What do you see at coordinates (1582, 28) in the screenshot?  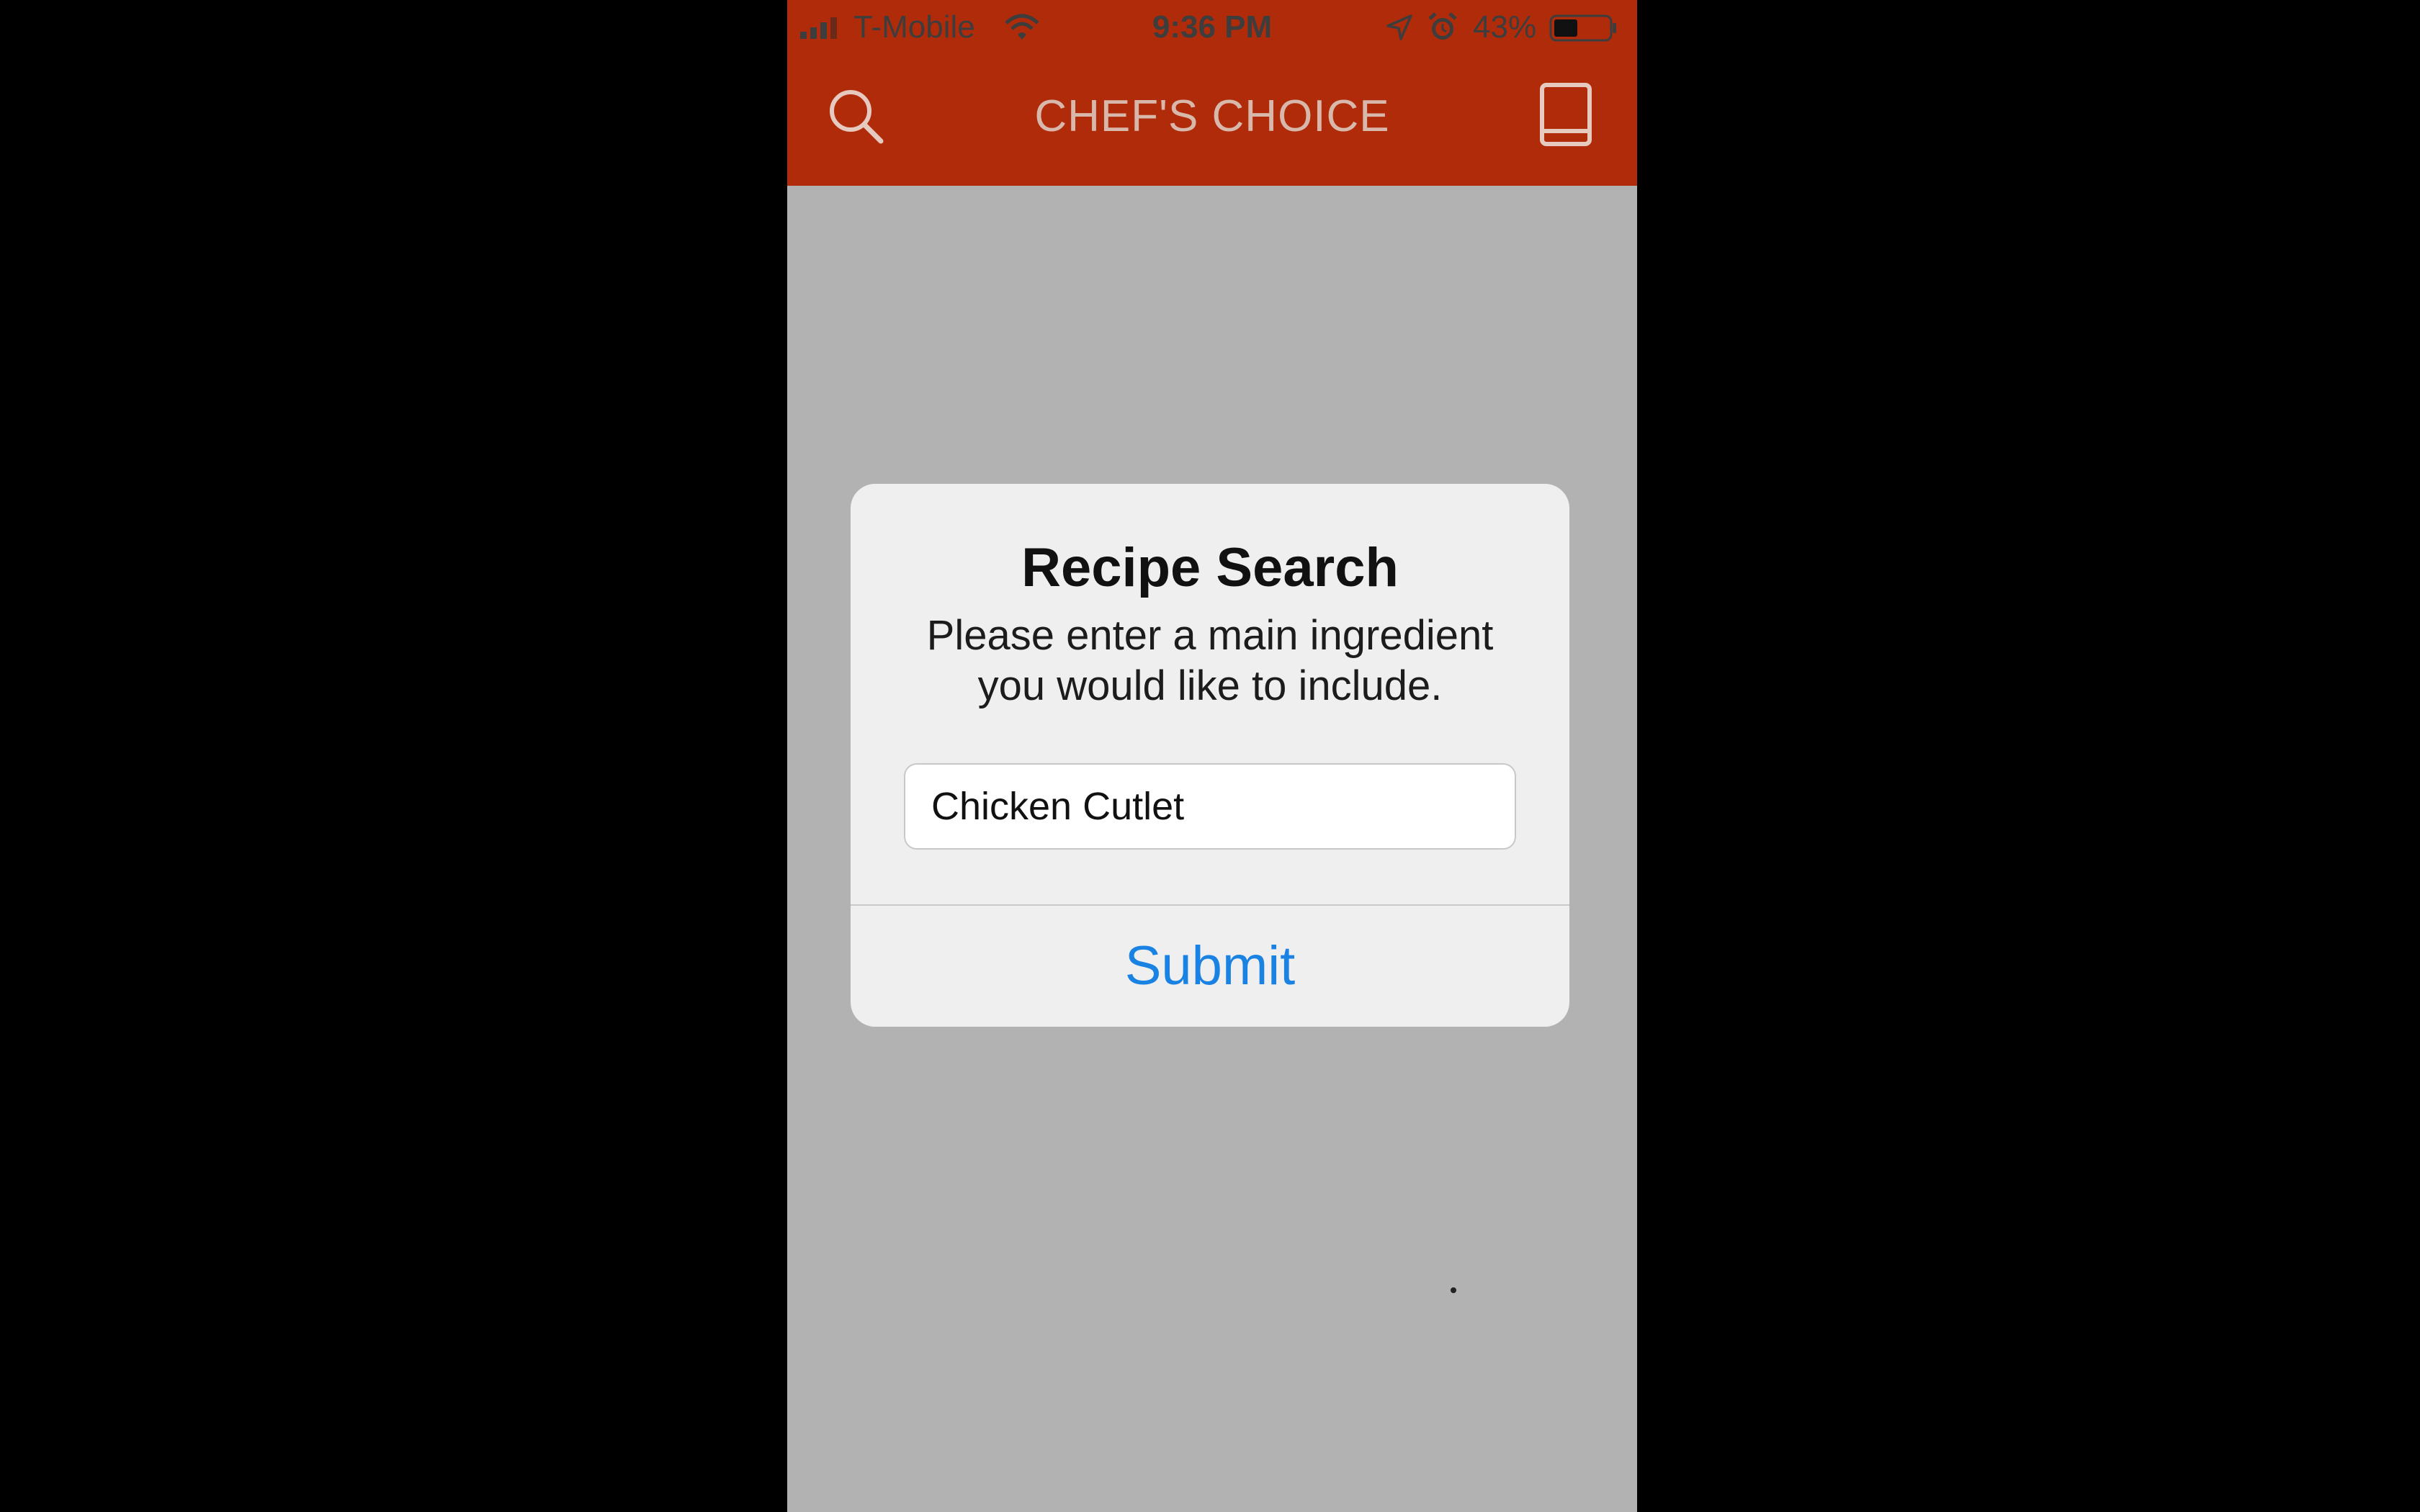 I see `battery-icon` at bounding box center [1582, 28].